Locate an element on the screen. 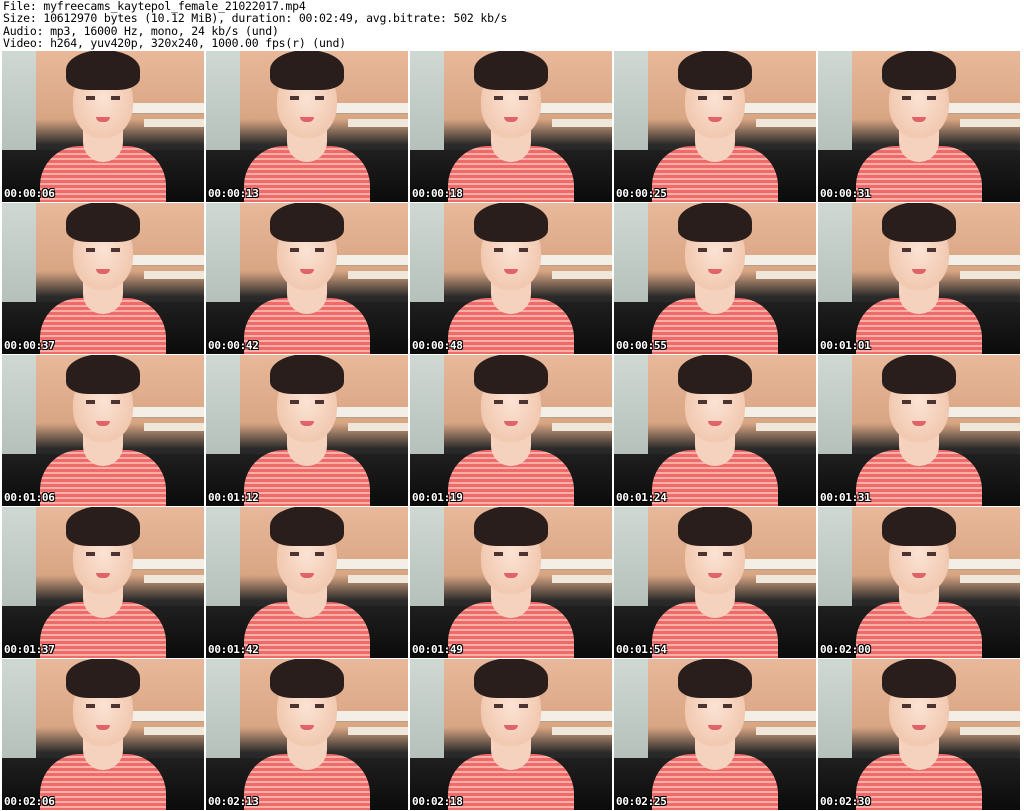 This screenshot has height=811, width=1024. thumbnail-timestamp: 00:02:25 is located at coordinates (641, 801).